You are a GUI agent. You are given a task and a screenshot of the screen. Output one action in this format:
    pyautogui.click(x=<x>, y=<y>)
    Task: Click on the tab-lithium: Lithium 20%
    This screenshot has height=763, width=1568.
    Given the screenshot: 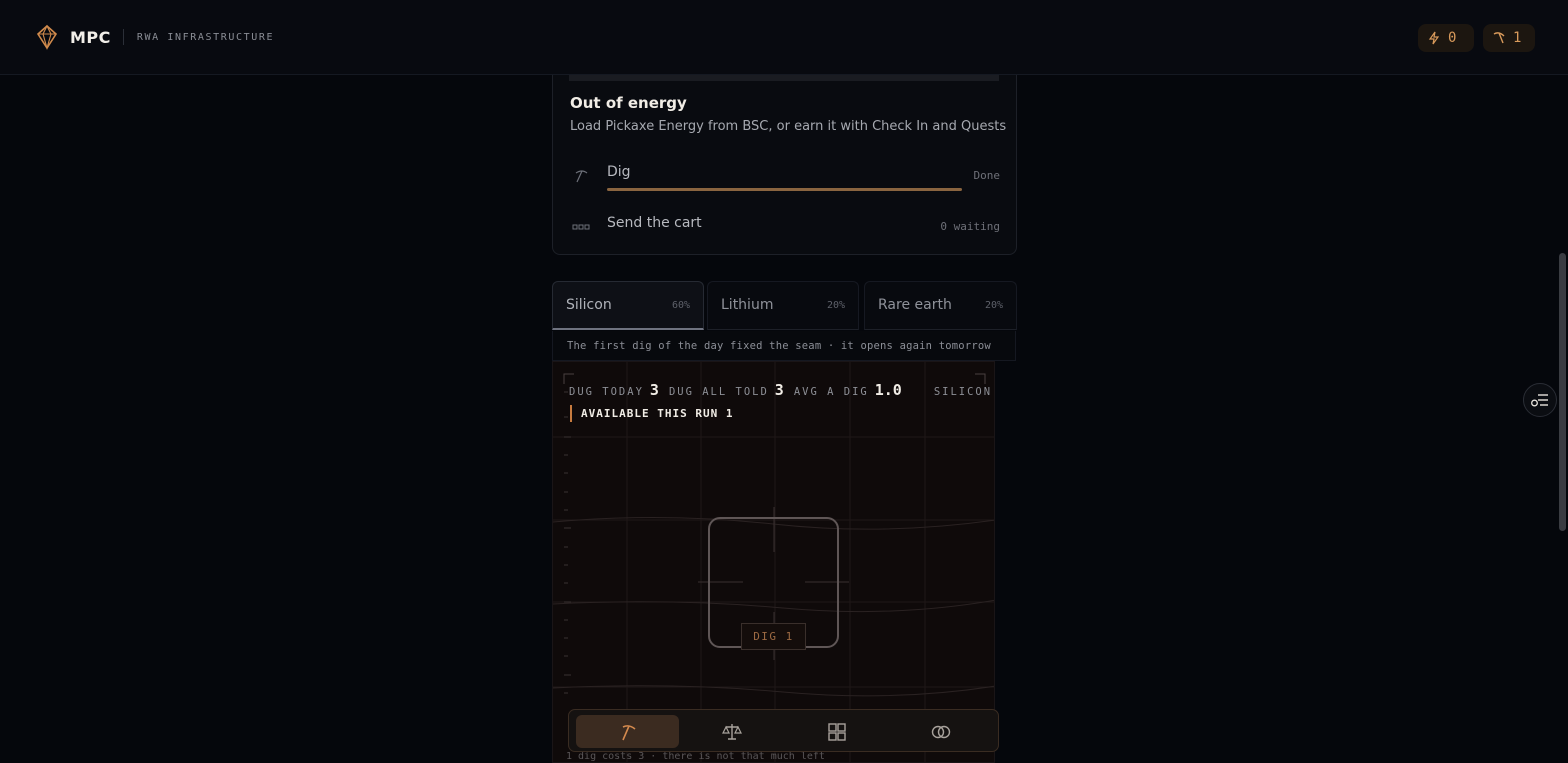 What is the action you would take?
    pyautogui.click(x=783, y=305)
    